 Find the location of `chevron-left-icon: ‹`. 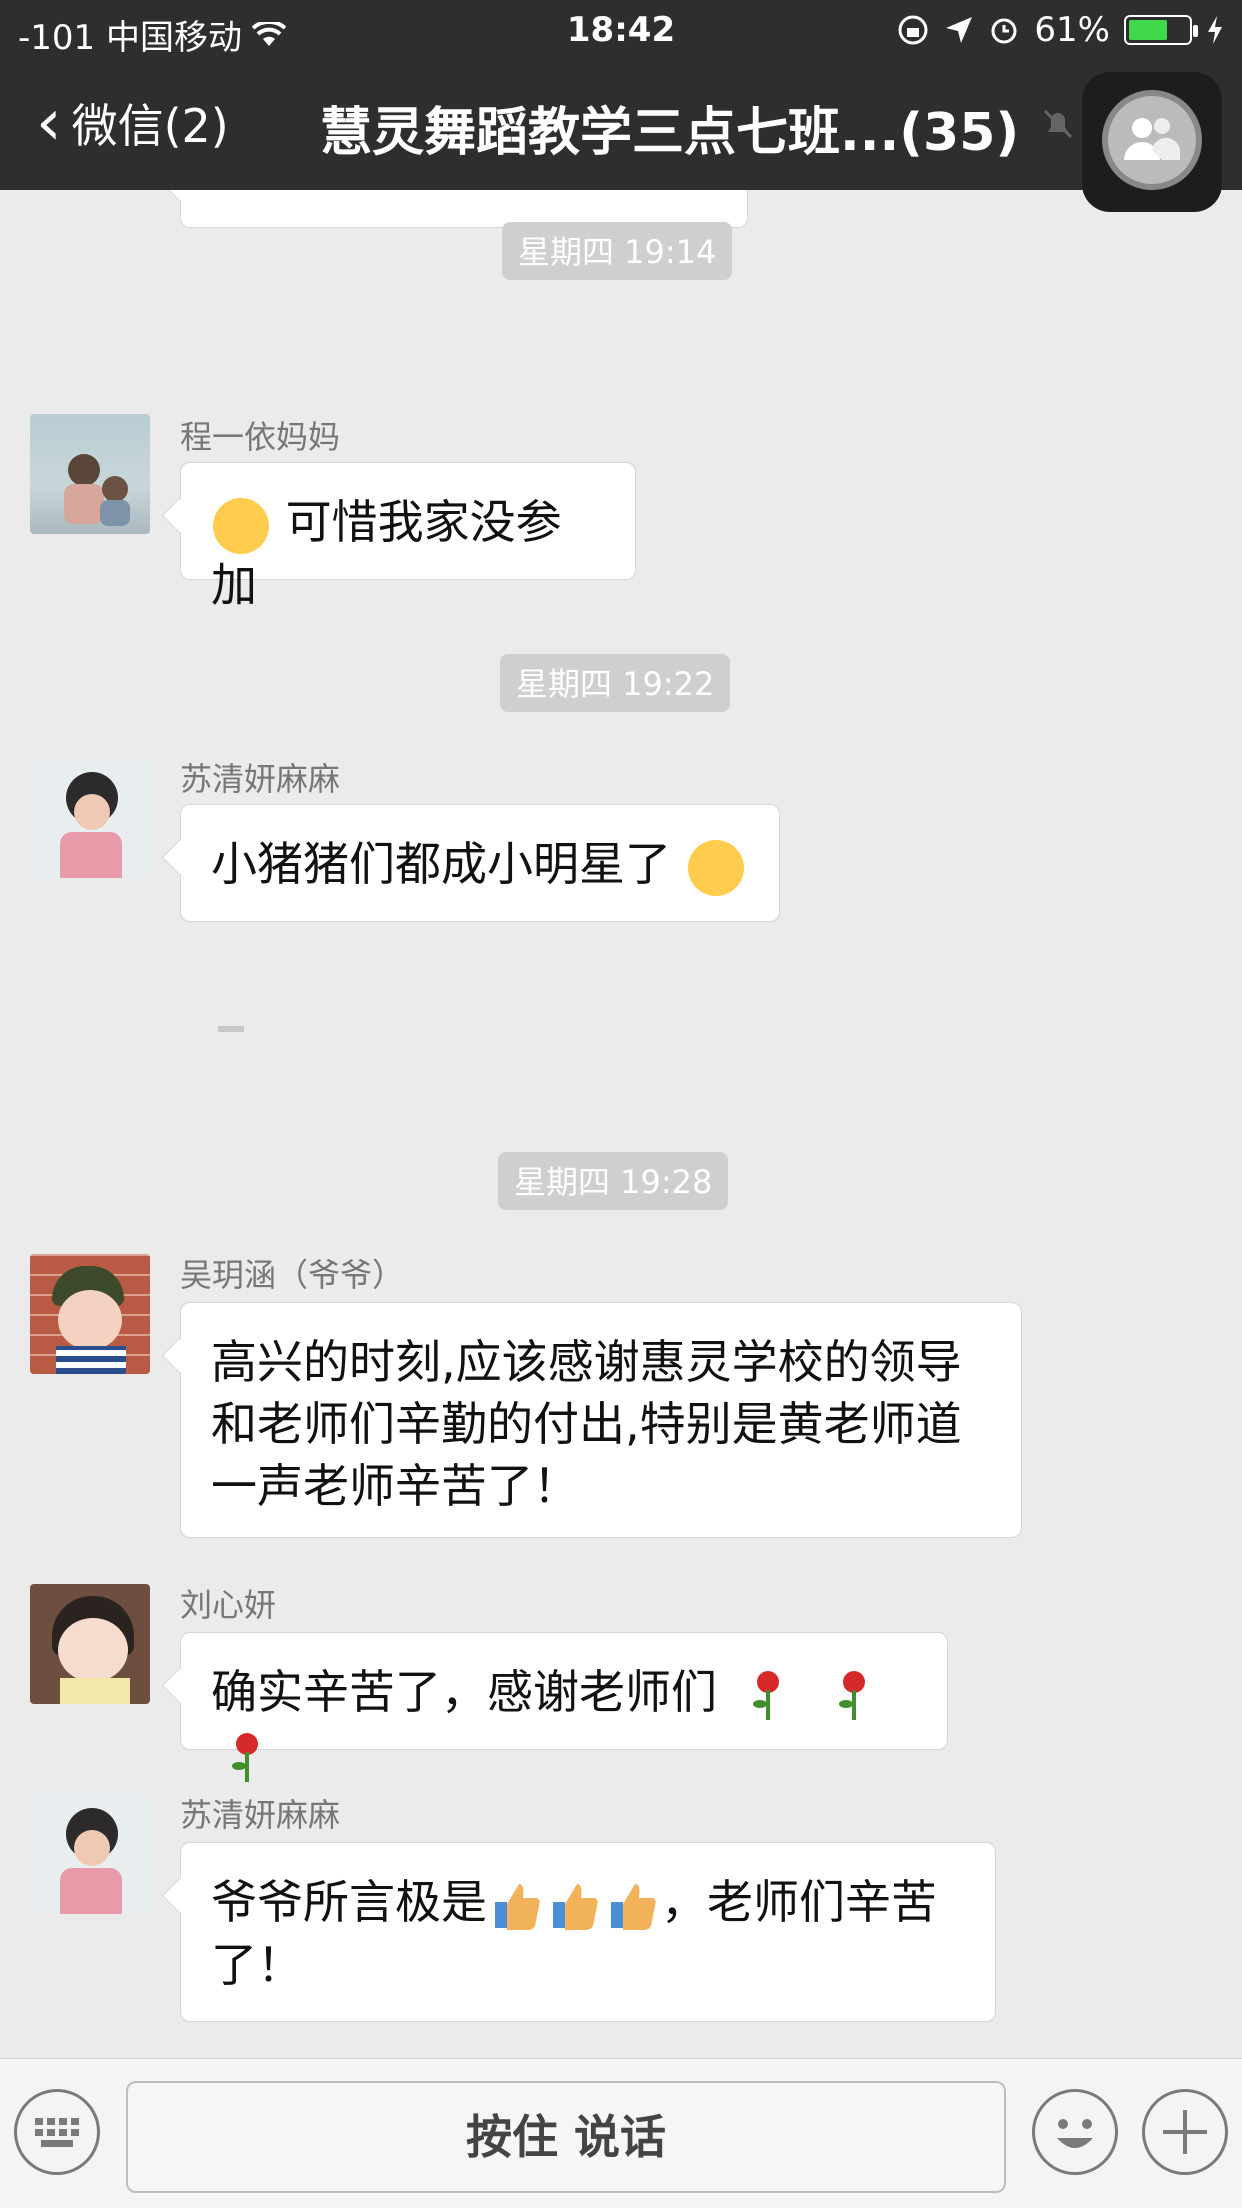

chevron-left-icon: ‹ is located at coordinates (49, 123).